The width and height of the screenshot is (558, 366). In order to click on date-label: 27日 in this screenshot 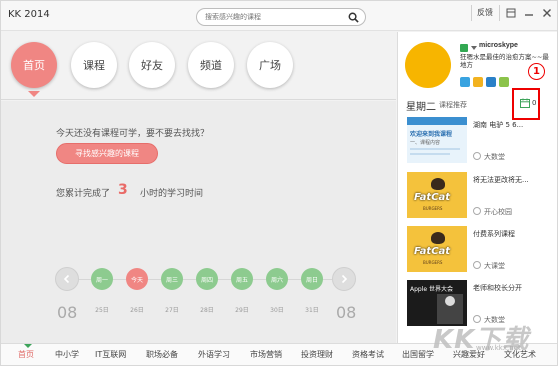, I will do `click(172, 310)`.